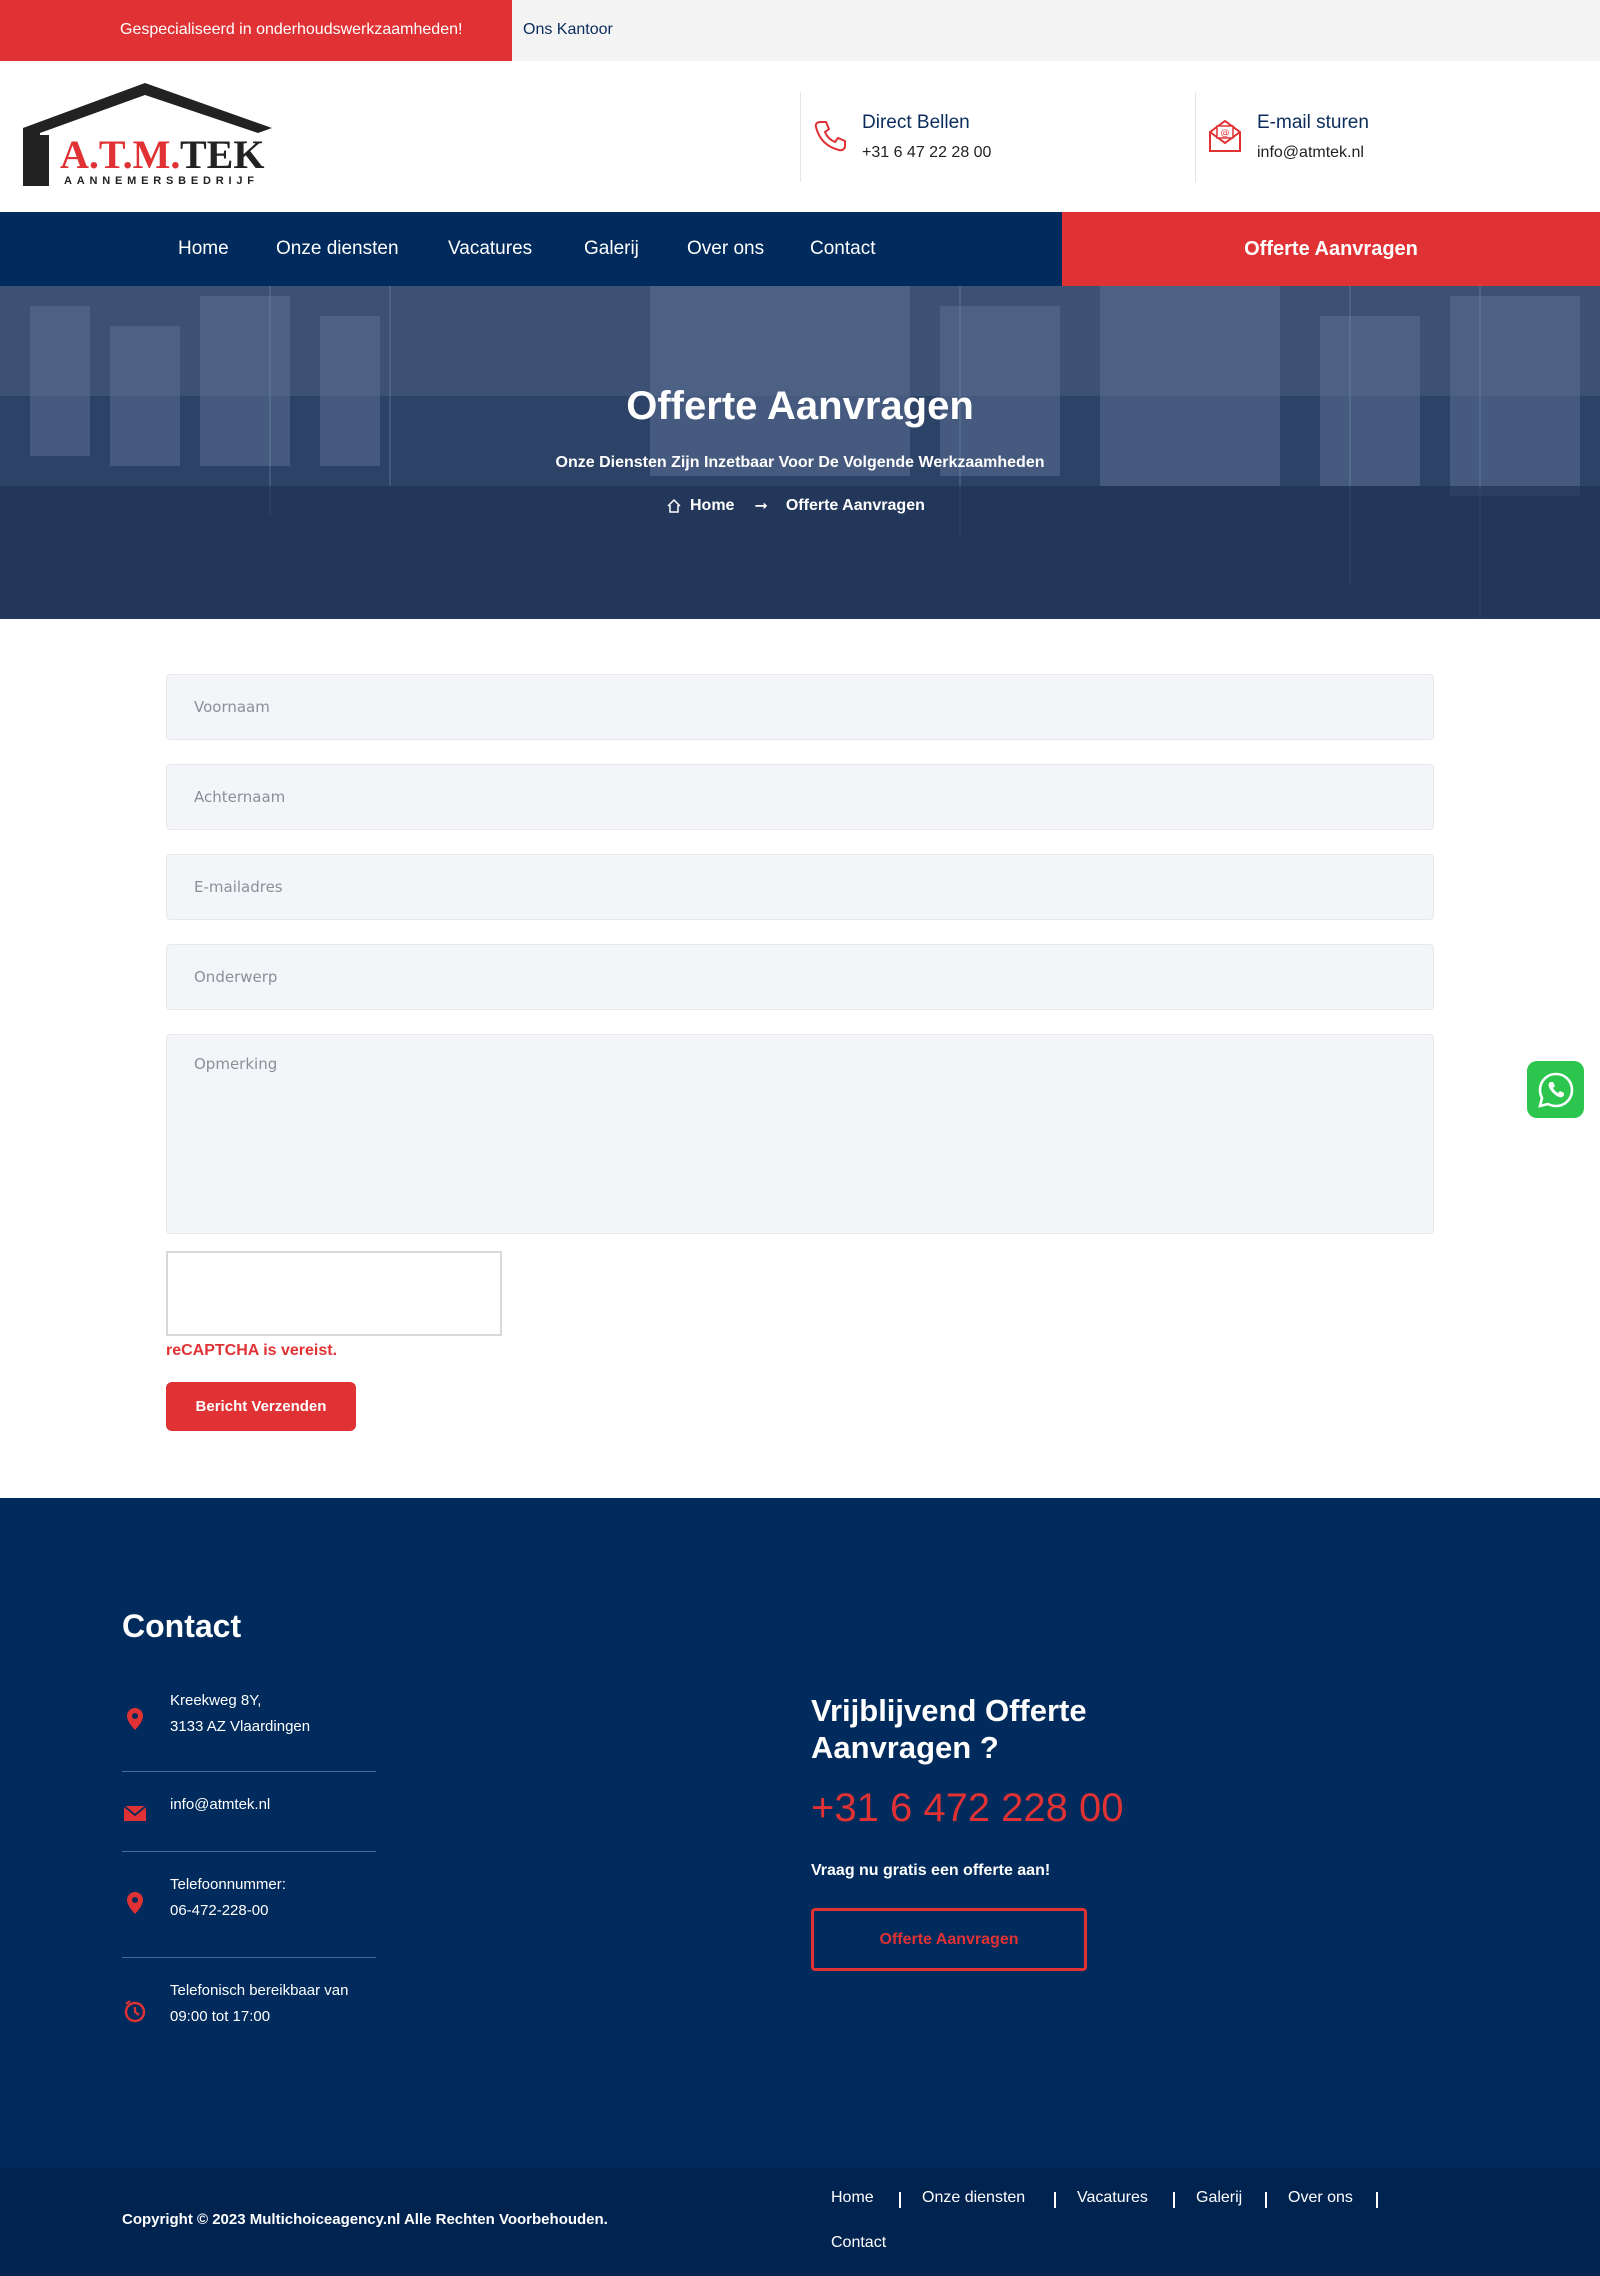 This screenshot has width=1600, height=2276. Describe the element at coordinates (216, 1700) in the screenshot. I see `address-line-1: Kreekweg 8Y,` at that location.